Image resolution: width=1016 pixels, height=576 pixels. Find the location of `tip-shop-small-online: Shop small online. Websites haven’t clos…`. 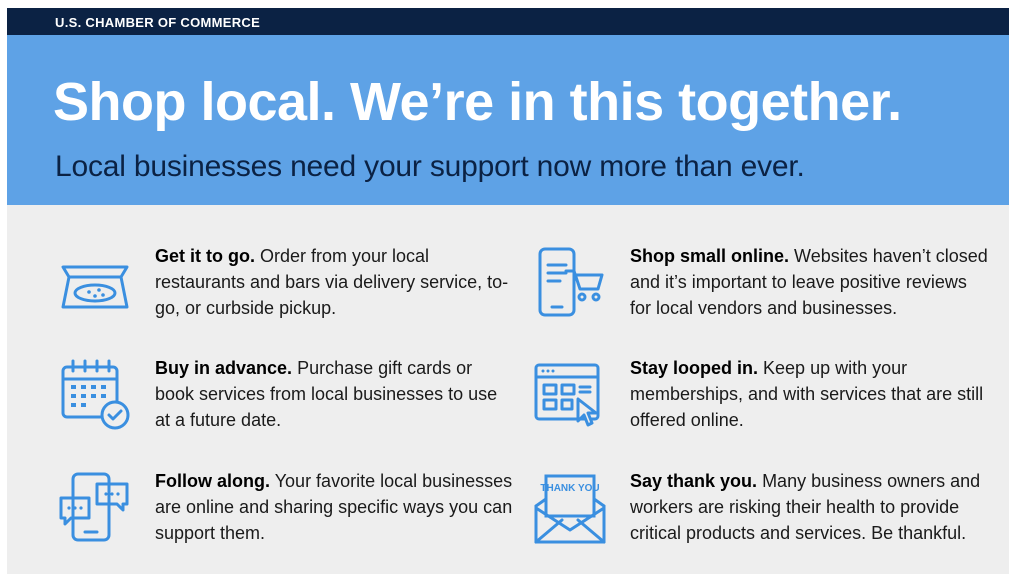

tip-shop-small-online: Shop small online. Websites haven’t clos… is located at coordinates (760, 283).